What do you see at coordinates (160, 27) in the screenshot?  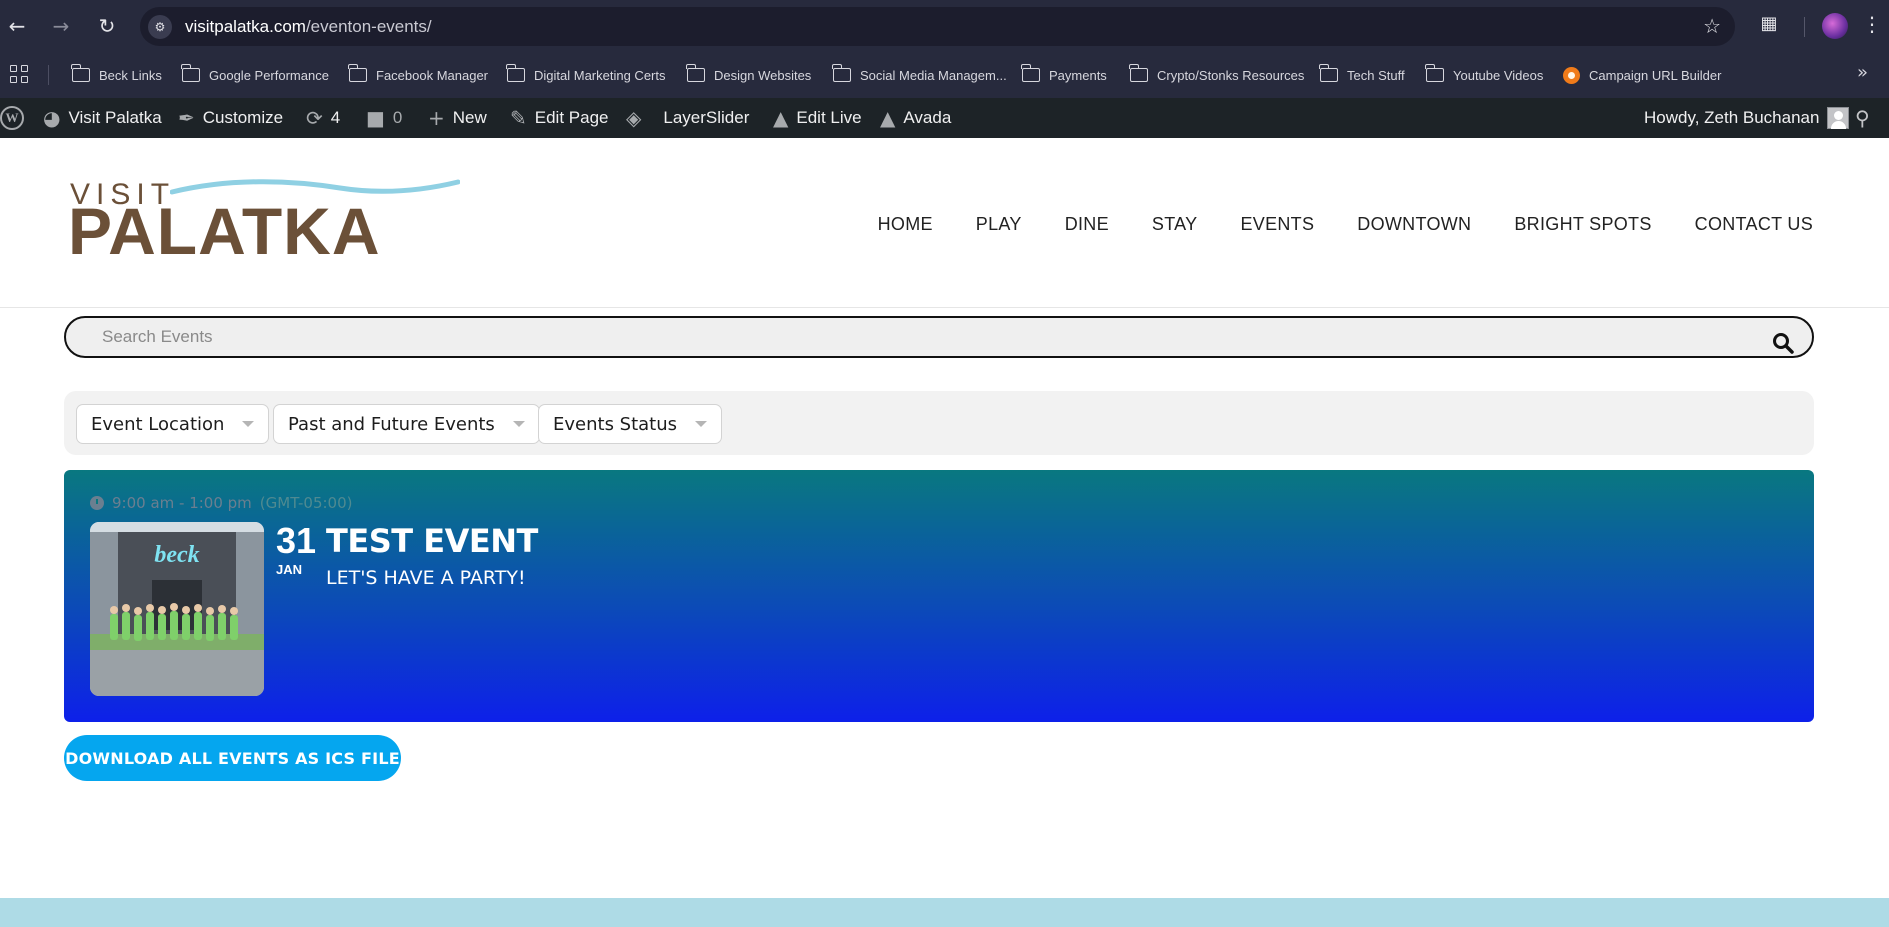 I see `site-info-icon: ⚙` at bounding box center [160, 27].